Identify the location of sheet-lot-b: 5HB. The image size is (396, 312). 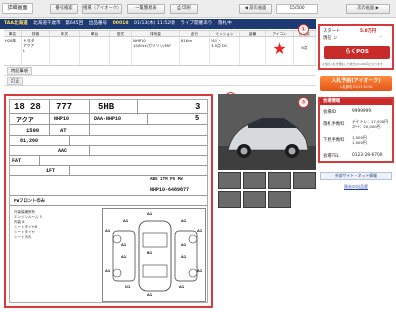
(106, 107).